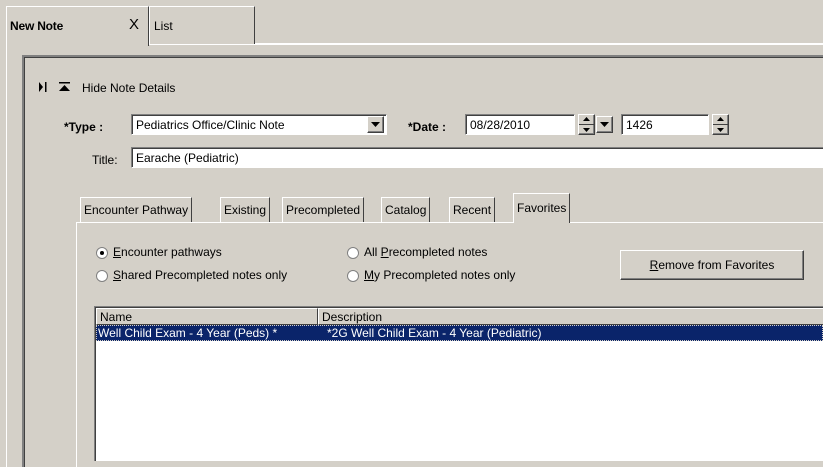 This screenshot has height=467, width=823. I want to click on type-label: *Type :, so click(84, 127).